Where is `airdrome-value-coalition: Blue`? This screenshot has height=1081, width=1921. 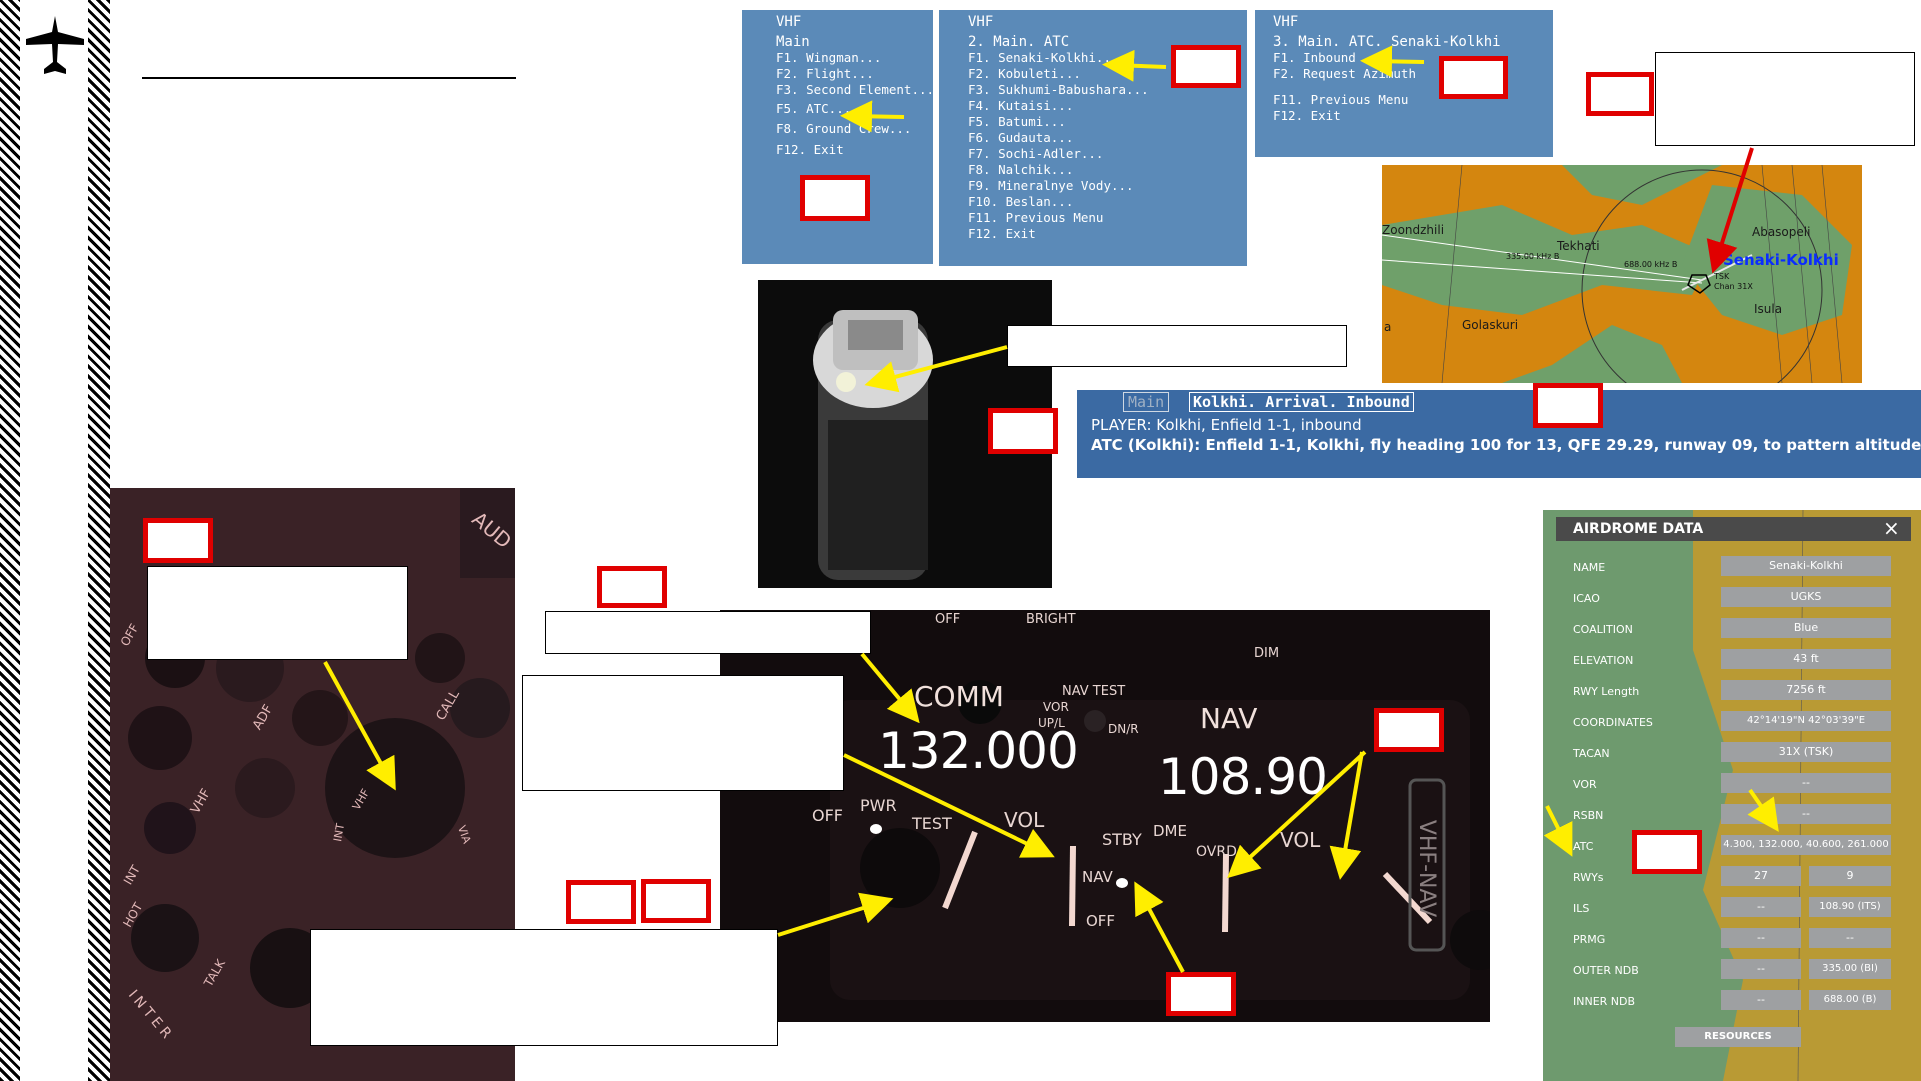 airdrome-value-coalition: Blue is located at coordinates (1806, 628).